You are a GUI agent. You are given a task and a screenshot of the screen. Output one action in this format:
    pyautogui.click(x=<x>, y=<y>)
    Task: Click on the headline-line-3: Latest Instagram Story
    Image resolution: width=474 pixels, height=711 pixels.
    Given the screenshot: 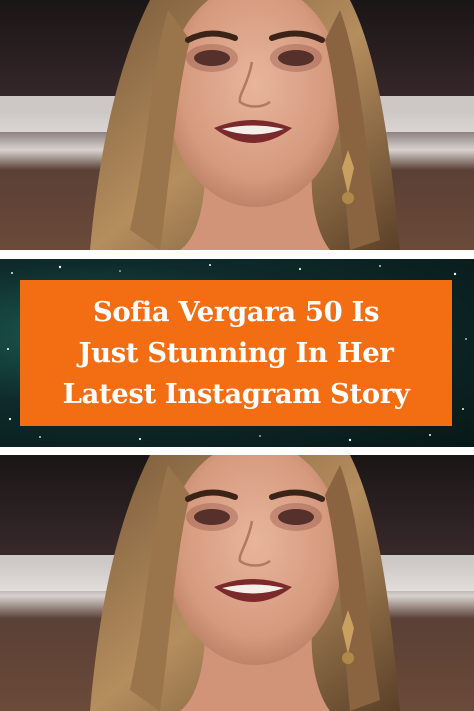 What is the action you would take?
    pyautogui.click(x=236, y=393)
    